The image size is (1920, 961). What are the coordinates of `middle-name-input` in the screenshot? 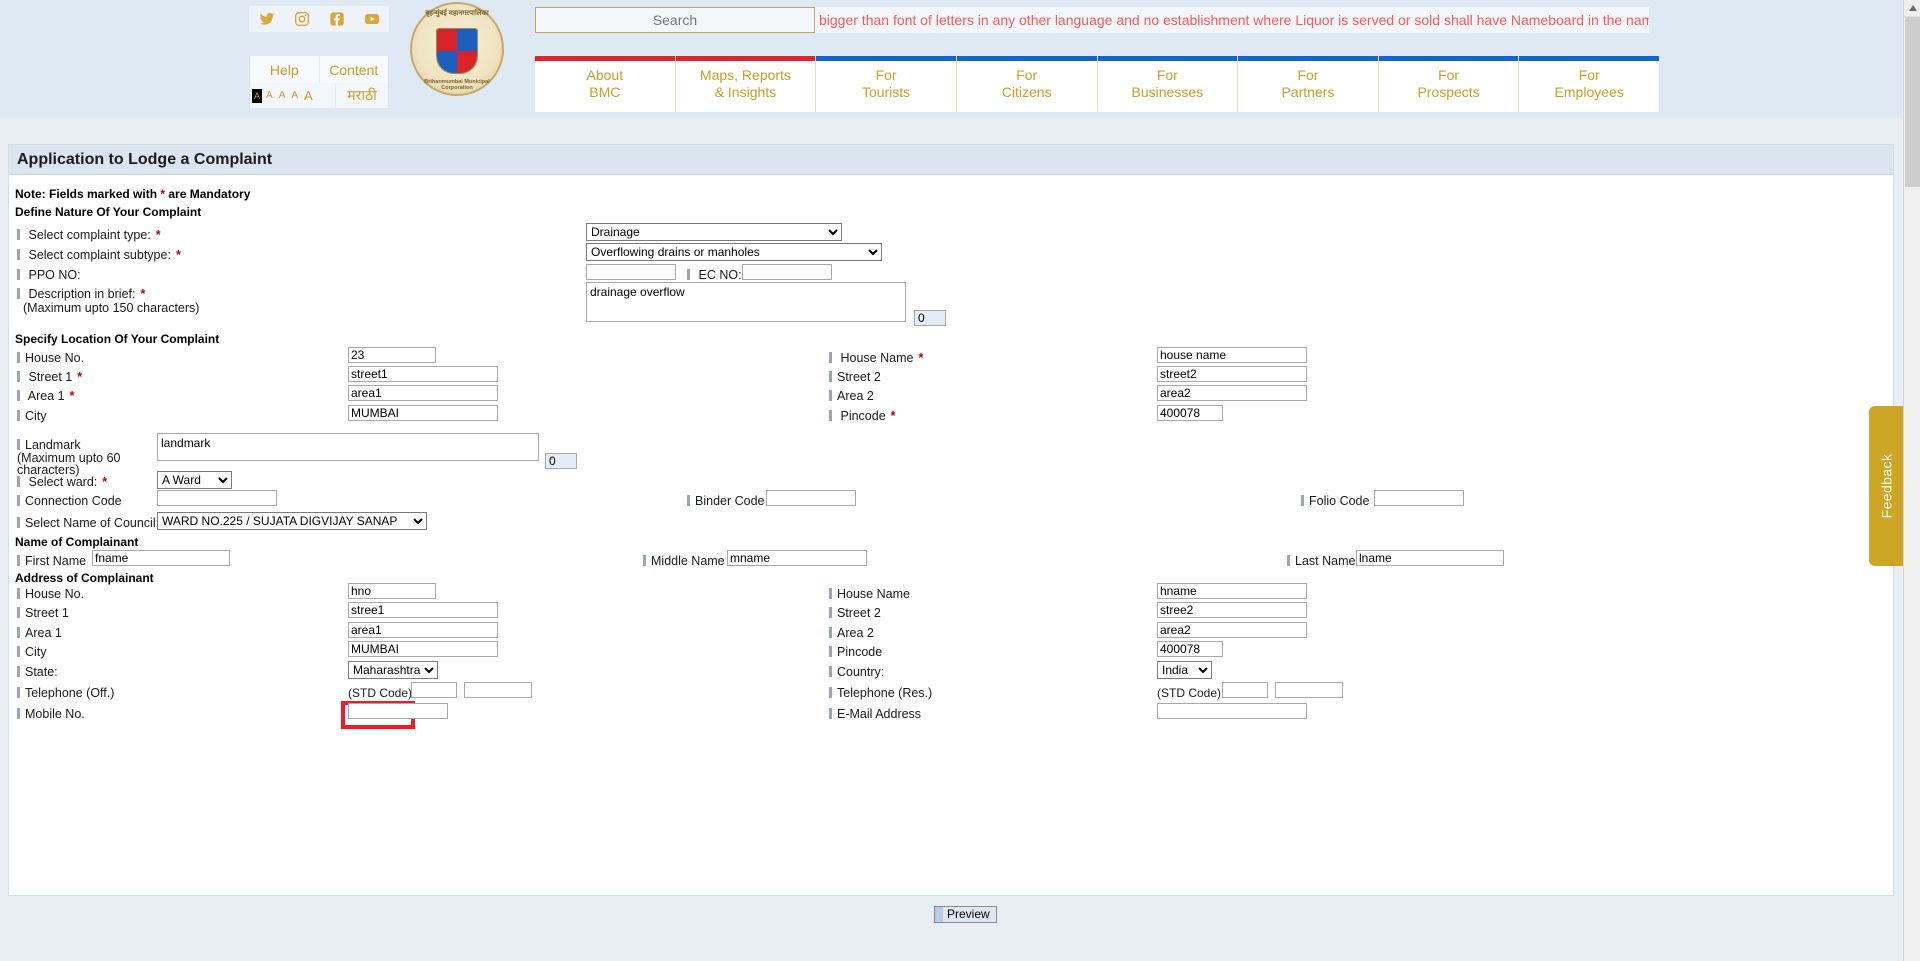 It's located at (797, 558).